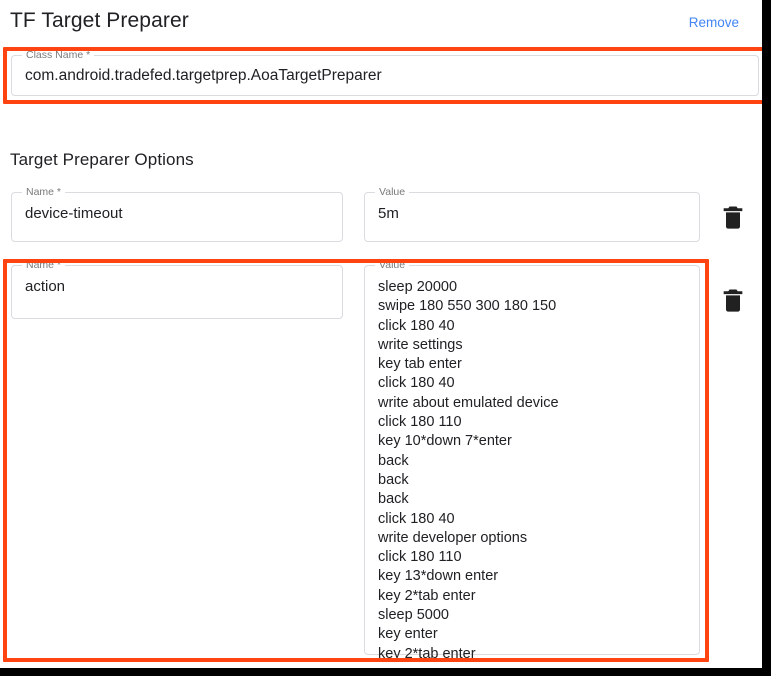 This screenshot has height=676, width=771. What do you see at coordinates (58, 55) in the screenshot?
I see `class-name-label: Class Name *` at bounding box center [58, 55].